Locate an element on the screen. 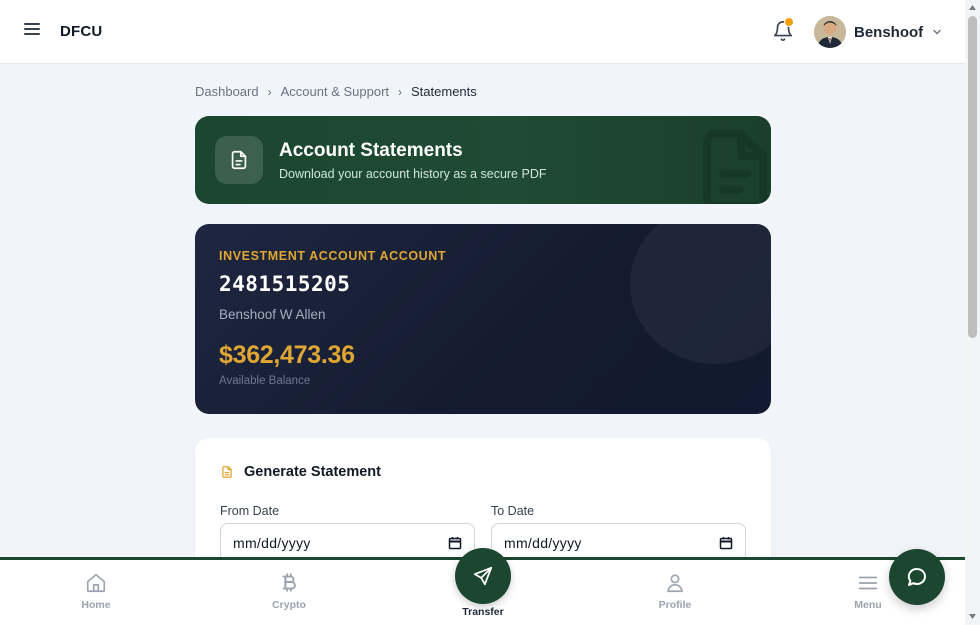 The width and height of the screenshot is (980, 625). nav-home: Home is located at coordinates (96, 591).